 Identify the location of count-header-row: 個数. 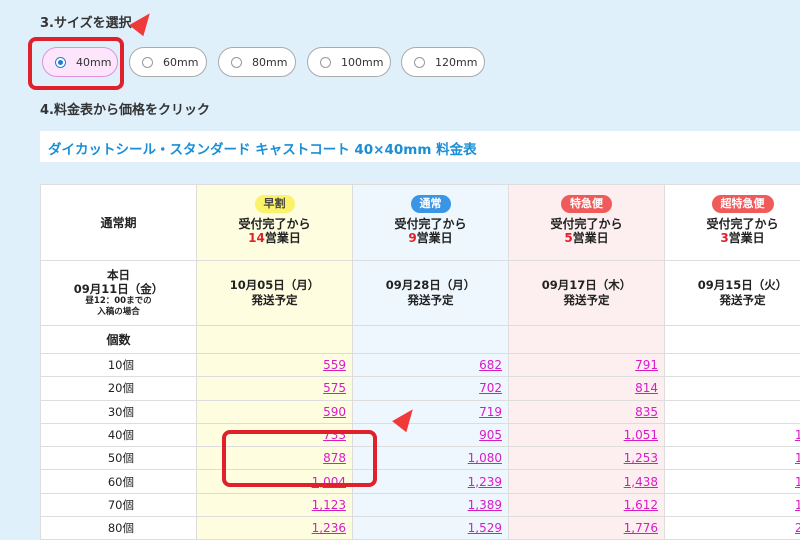
(420, 340).